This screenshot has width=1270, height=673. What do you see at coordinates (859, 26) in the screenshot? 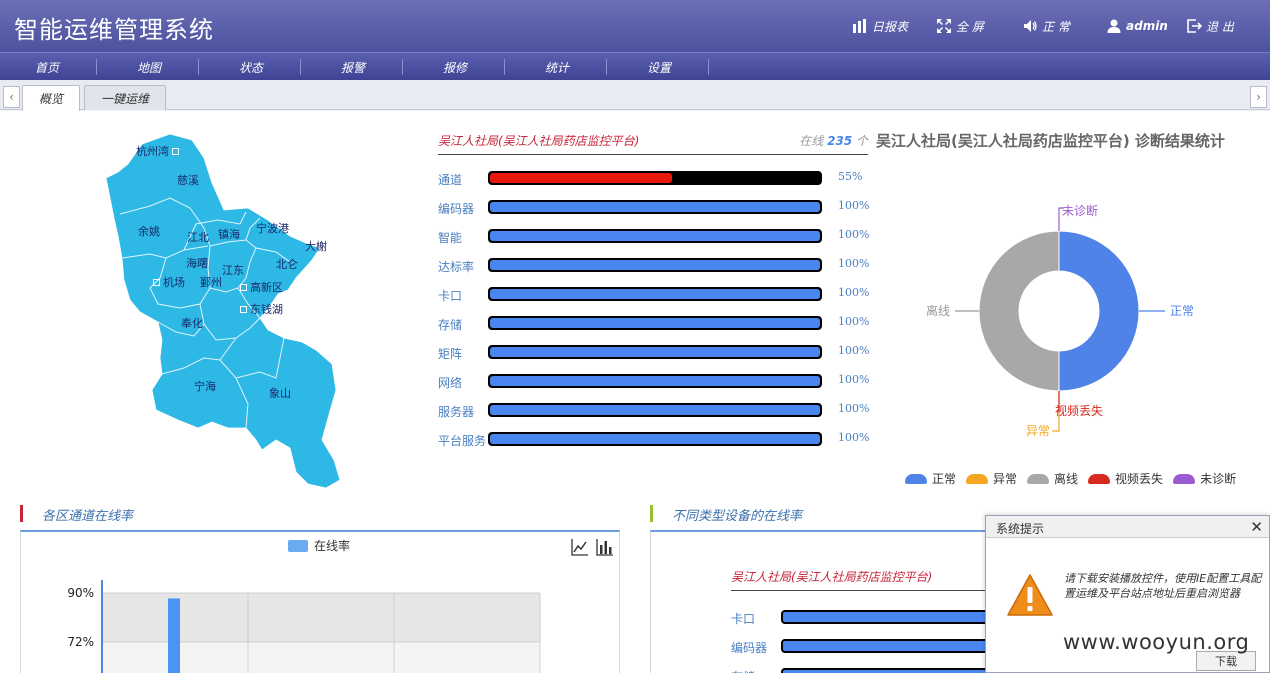
I see `bar-chart-icon` at bounding box center [859, 26].